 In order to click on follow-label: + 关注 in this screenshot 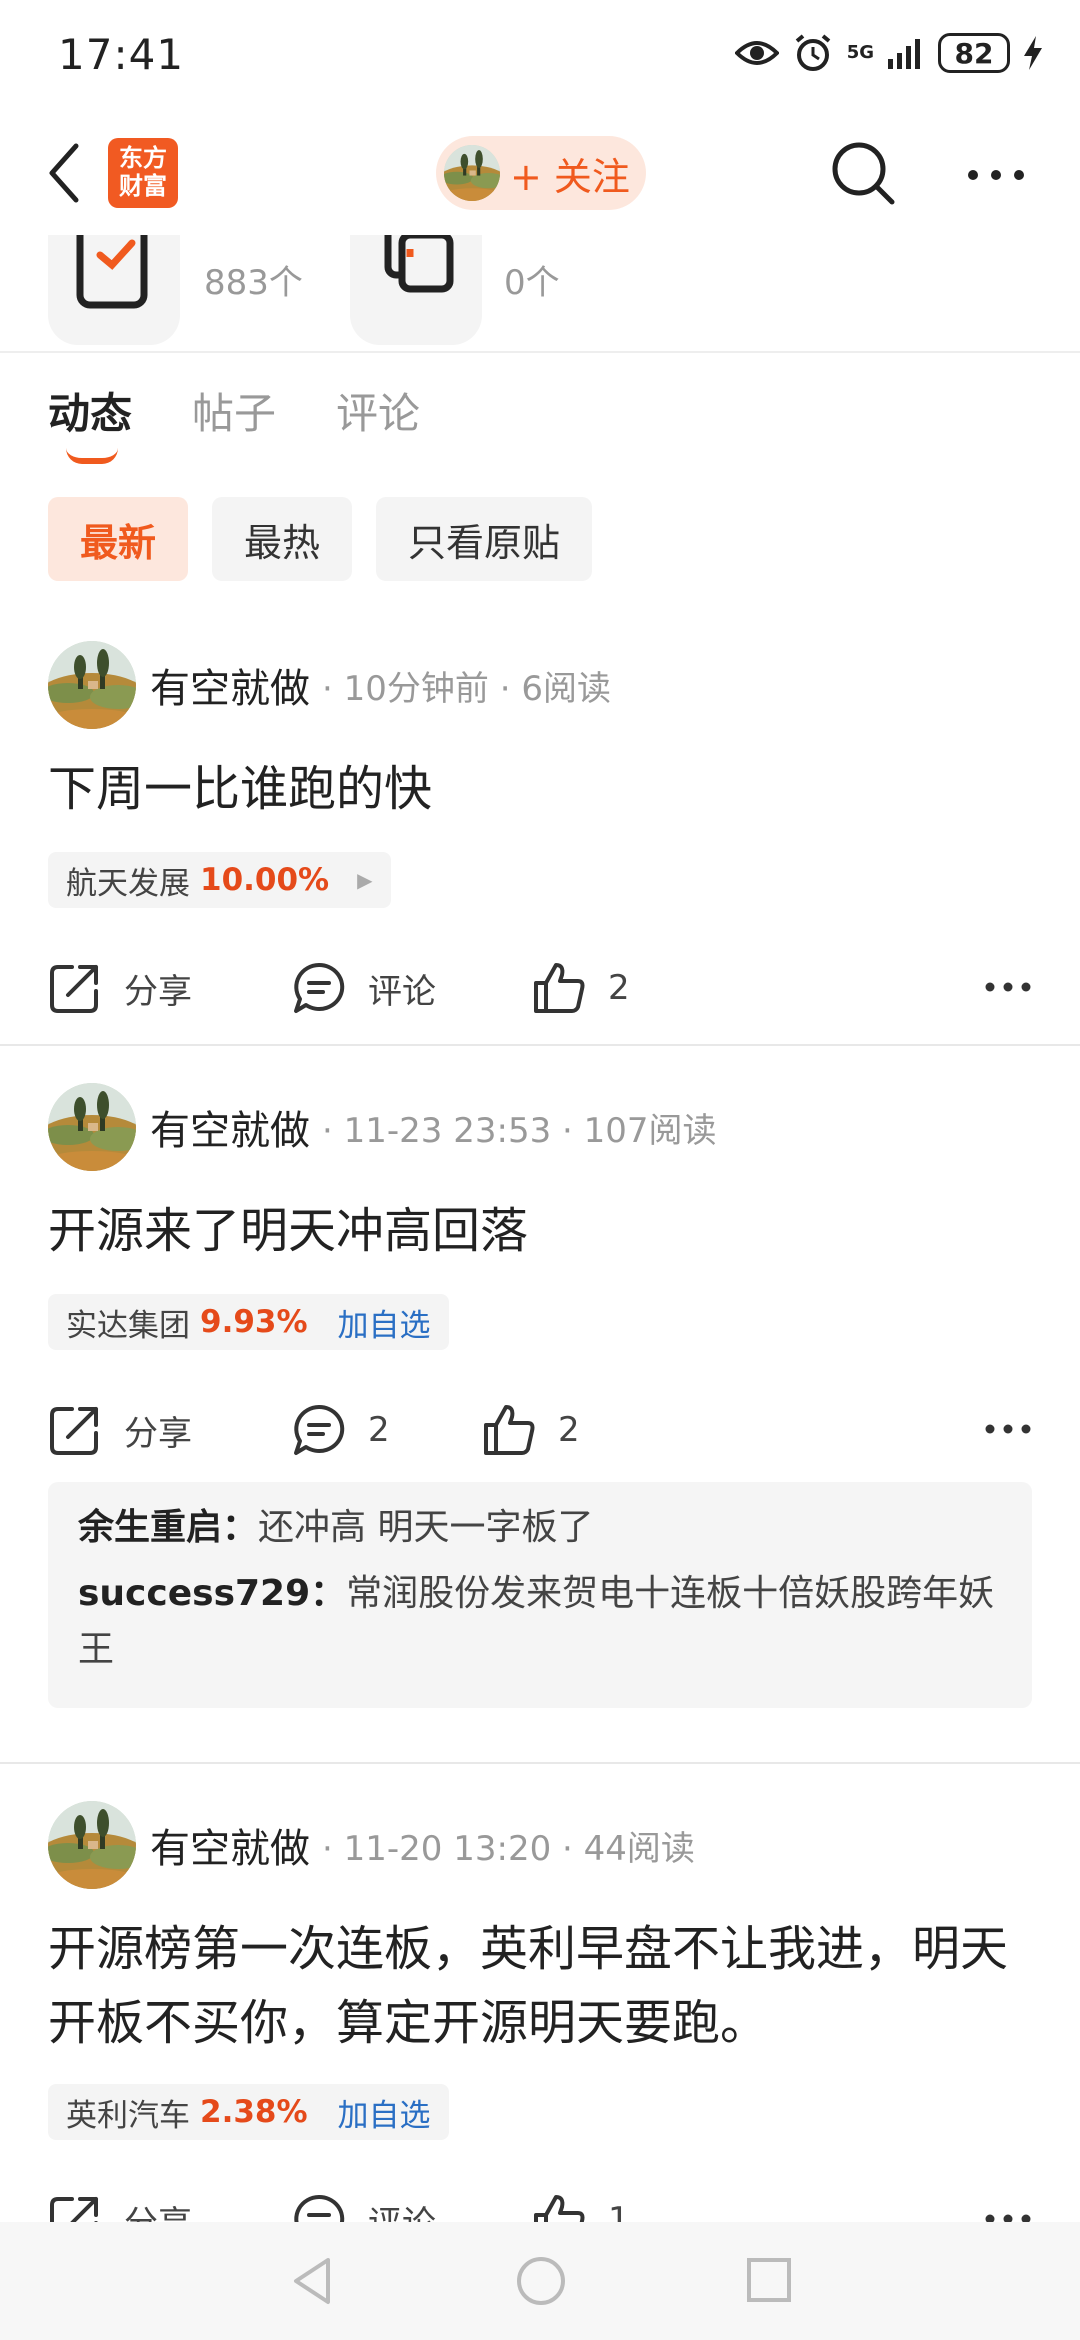, I will do `click(570, 176)`.